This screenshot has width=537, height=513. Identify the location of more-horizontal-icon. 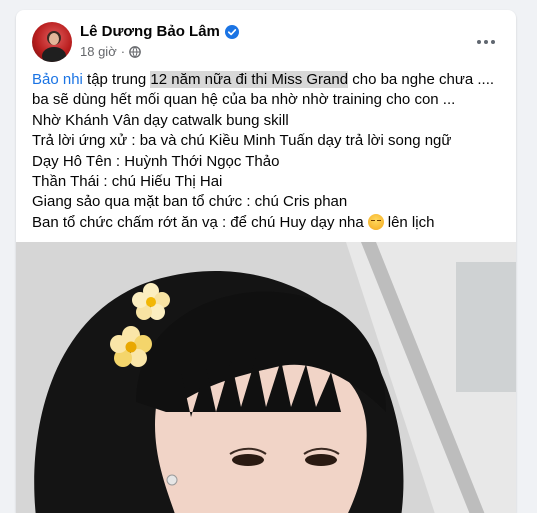
(479, 42).